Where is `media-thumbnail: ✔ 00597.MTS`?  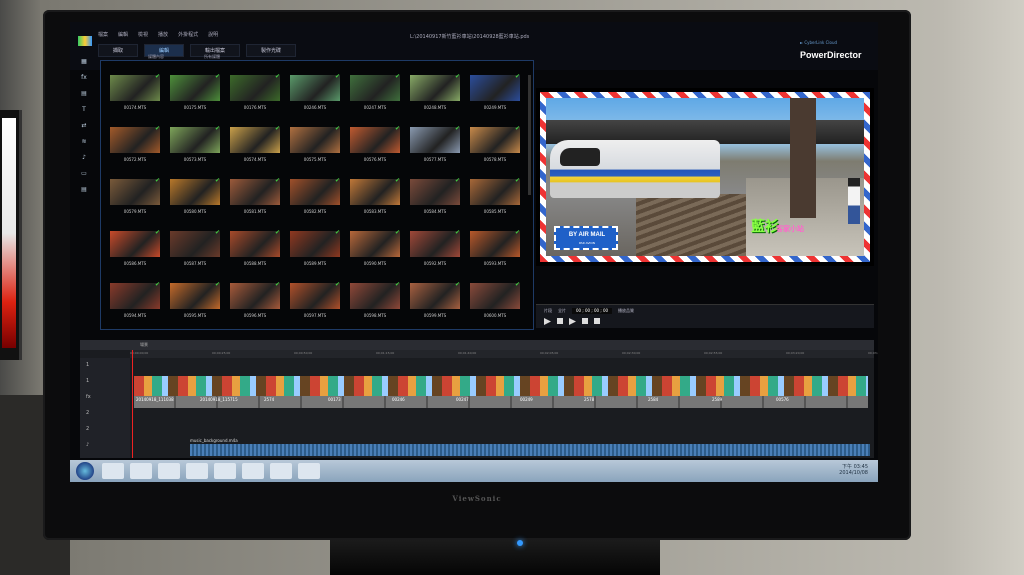 media-thumbnail: ✔ 00597.MTS is located at coordinates (315, 305).